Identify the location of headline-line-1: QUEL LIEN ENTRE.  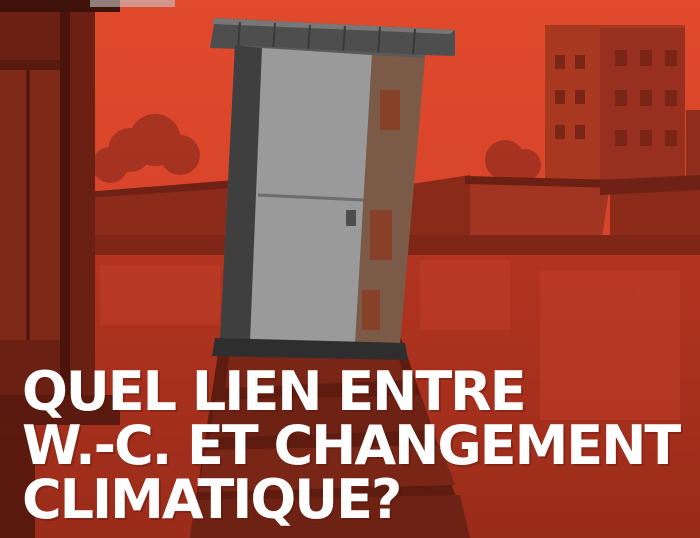
(274, 391).